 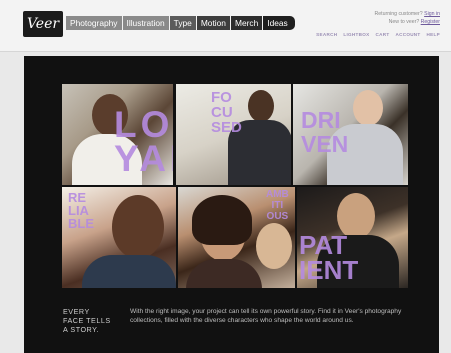 I want to click on photo-tile-ambitious: AMB ITI OUS, so click(x=236, y=237).